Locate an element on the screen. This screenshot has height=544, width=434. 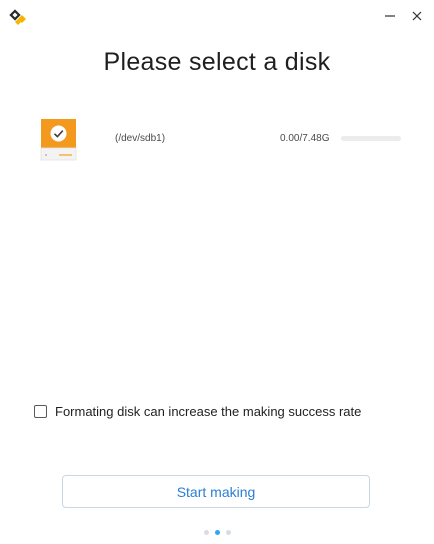
disk-path: (/dev/sdb1) is located at coordinates (140, 138).